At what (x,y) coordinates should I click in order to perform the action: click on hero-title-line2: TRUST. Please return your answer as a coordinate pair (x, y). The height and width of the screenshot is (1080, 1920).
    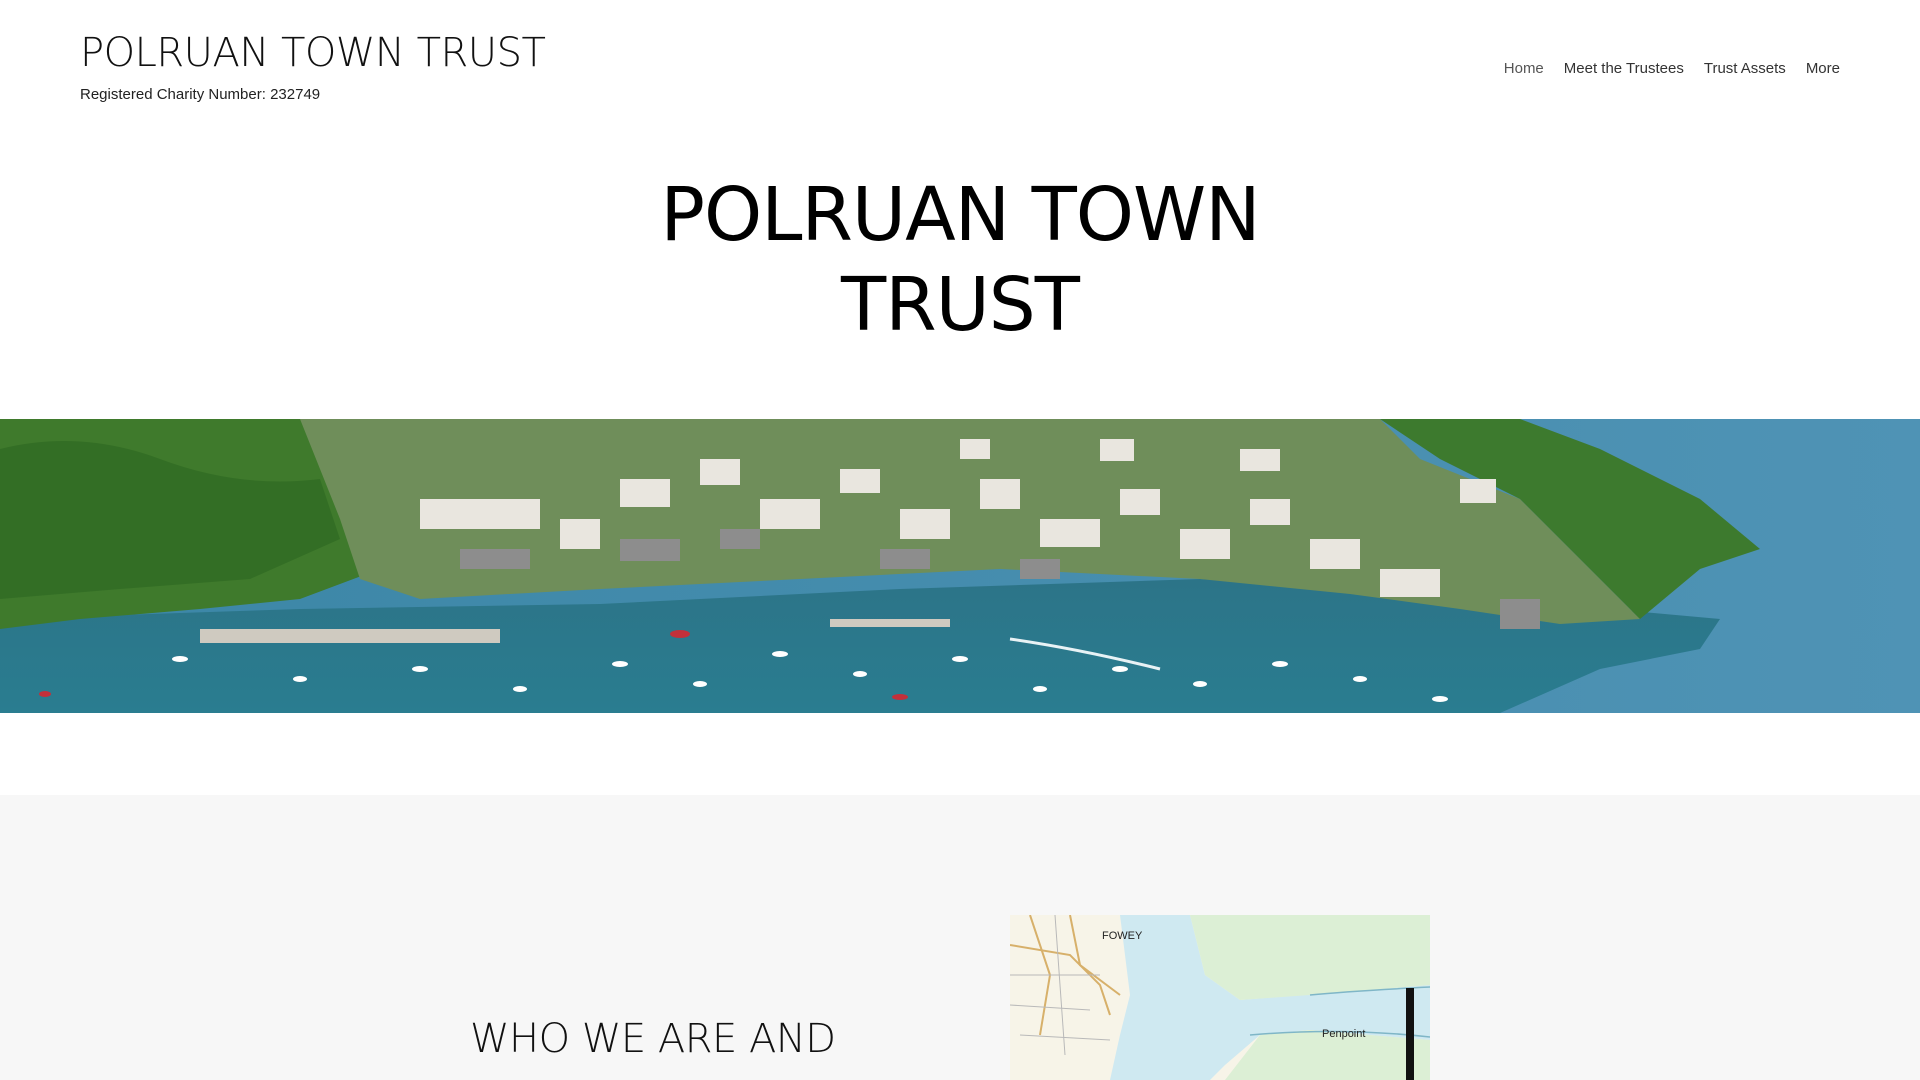
    Looking at the image, I should click on (960, 305).